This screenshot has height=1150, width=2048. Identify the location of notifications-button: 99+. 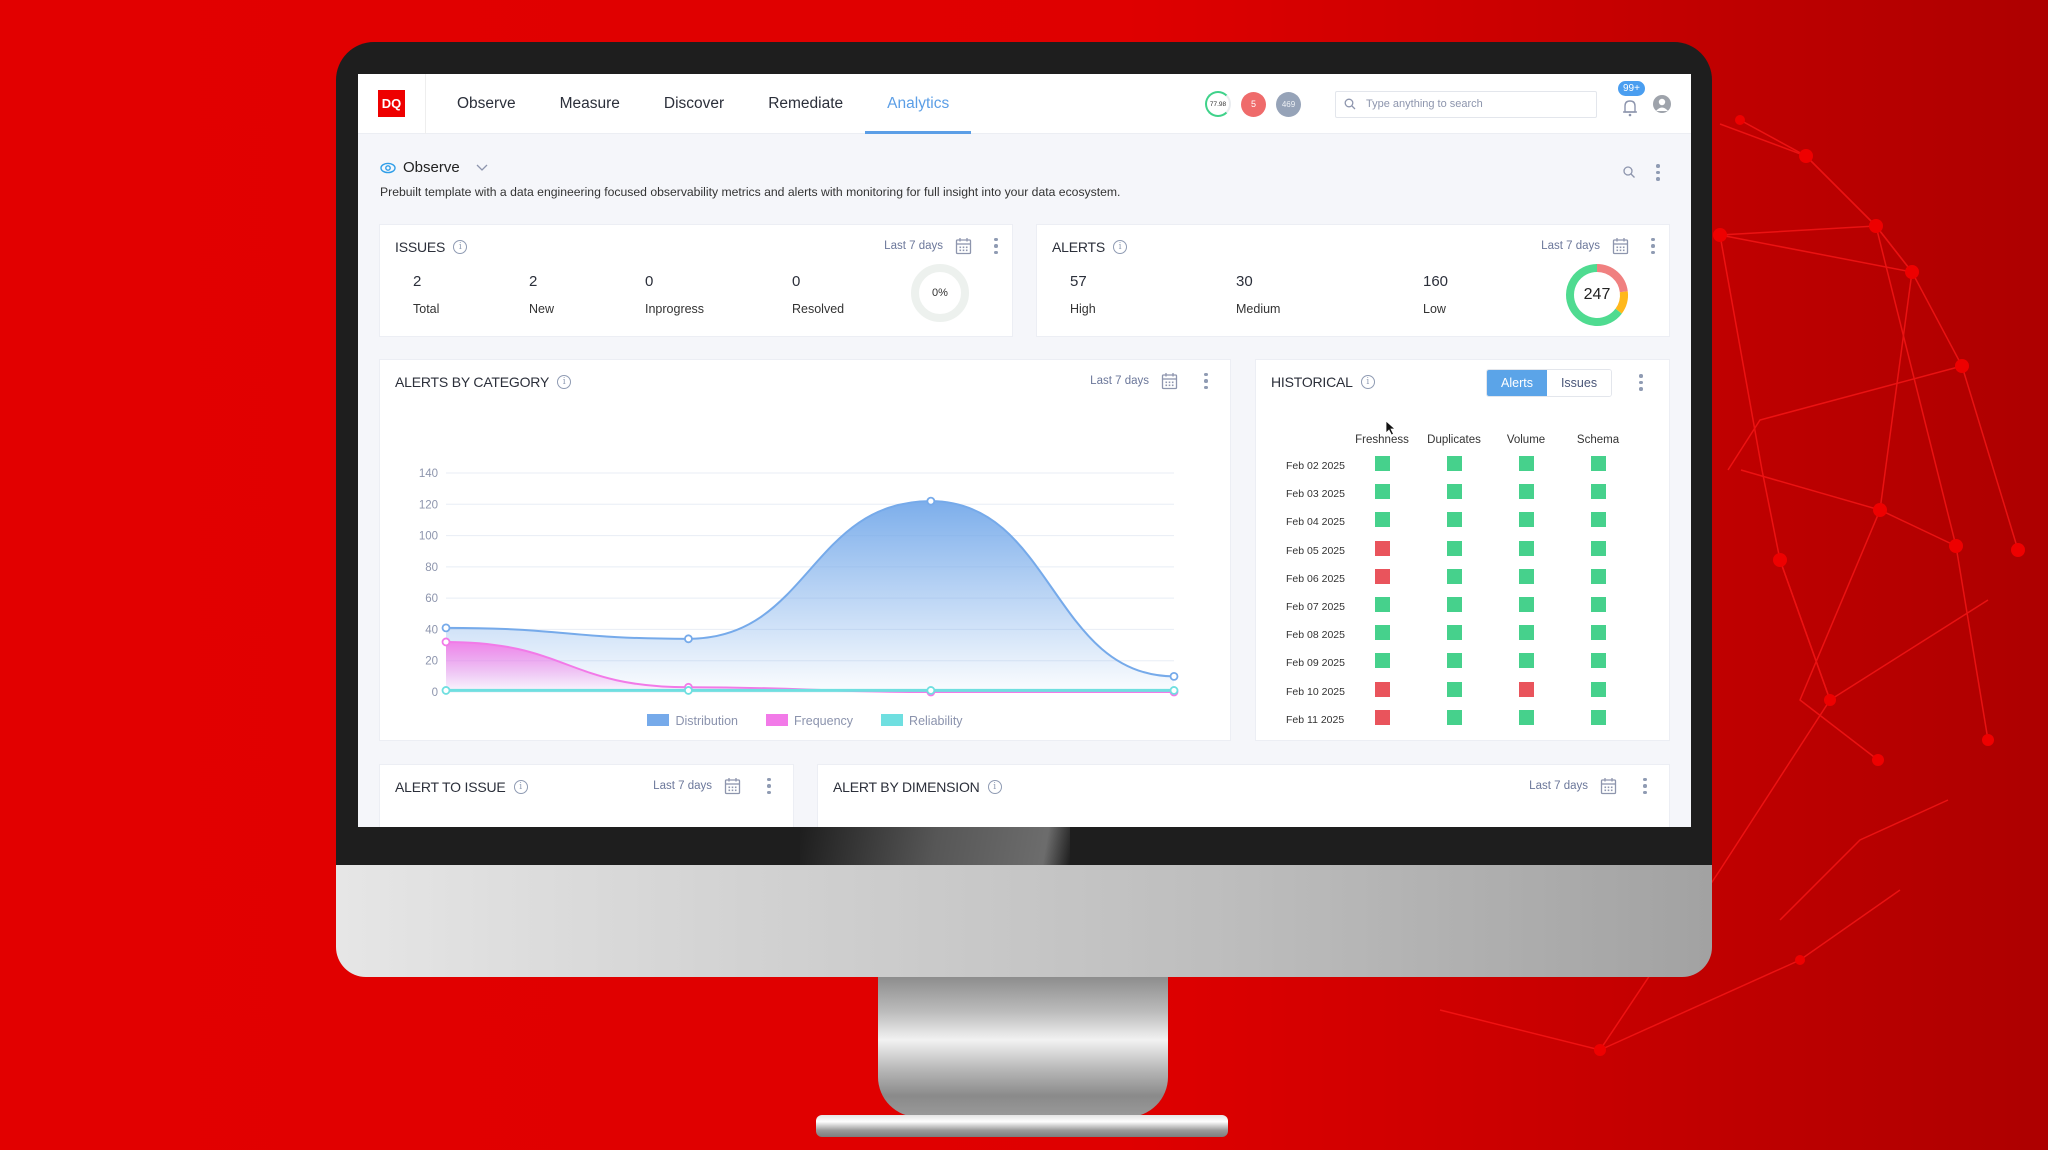
(1631, 99).